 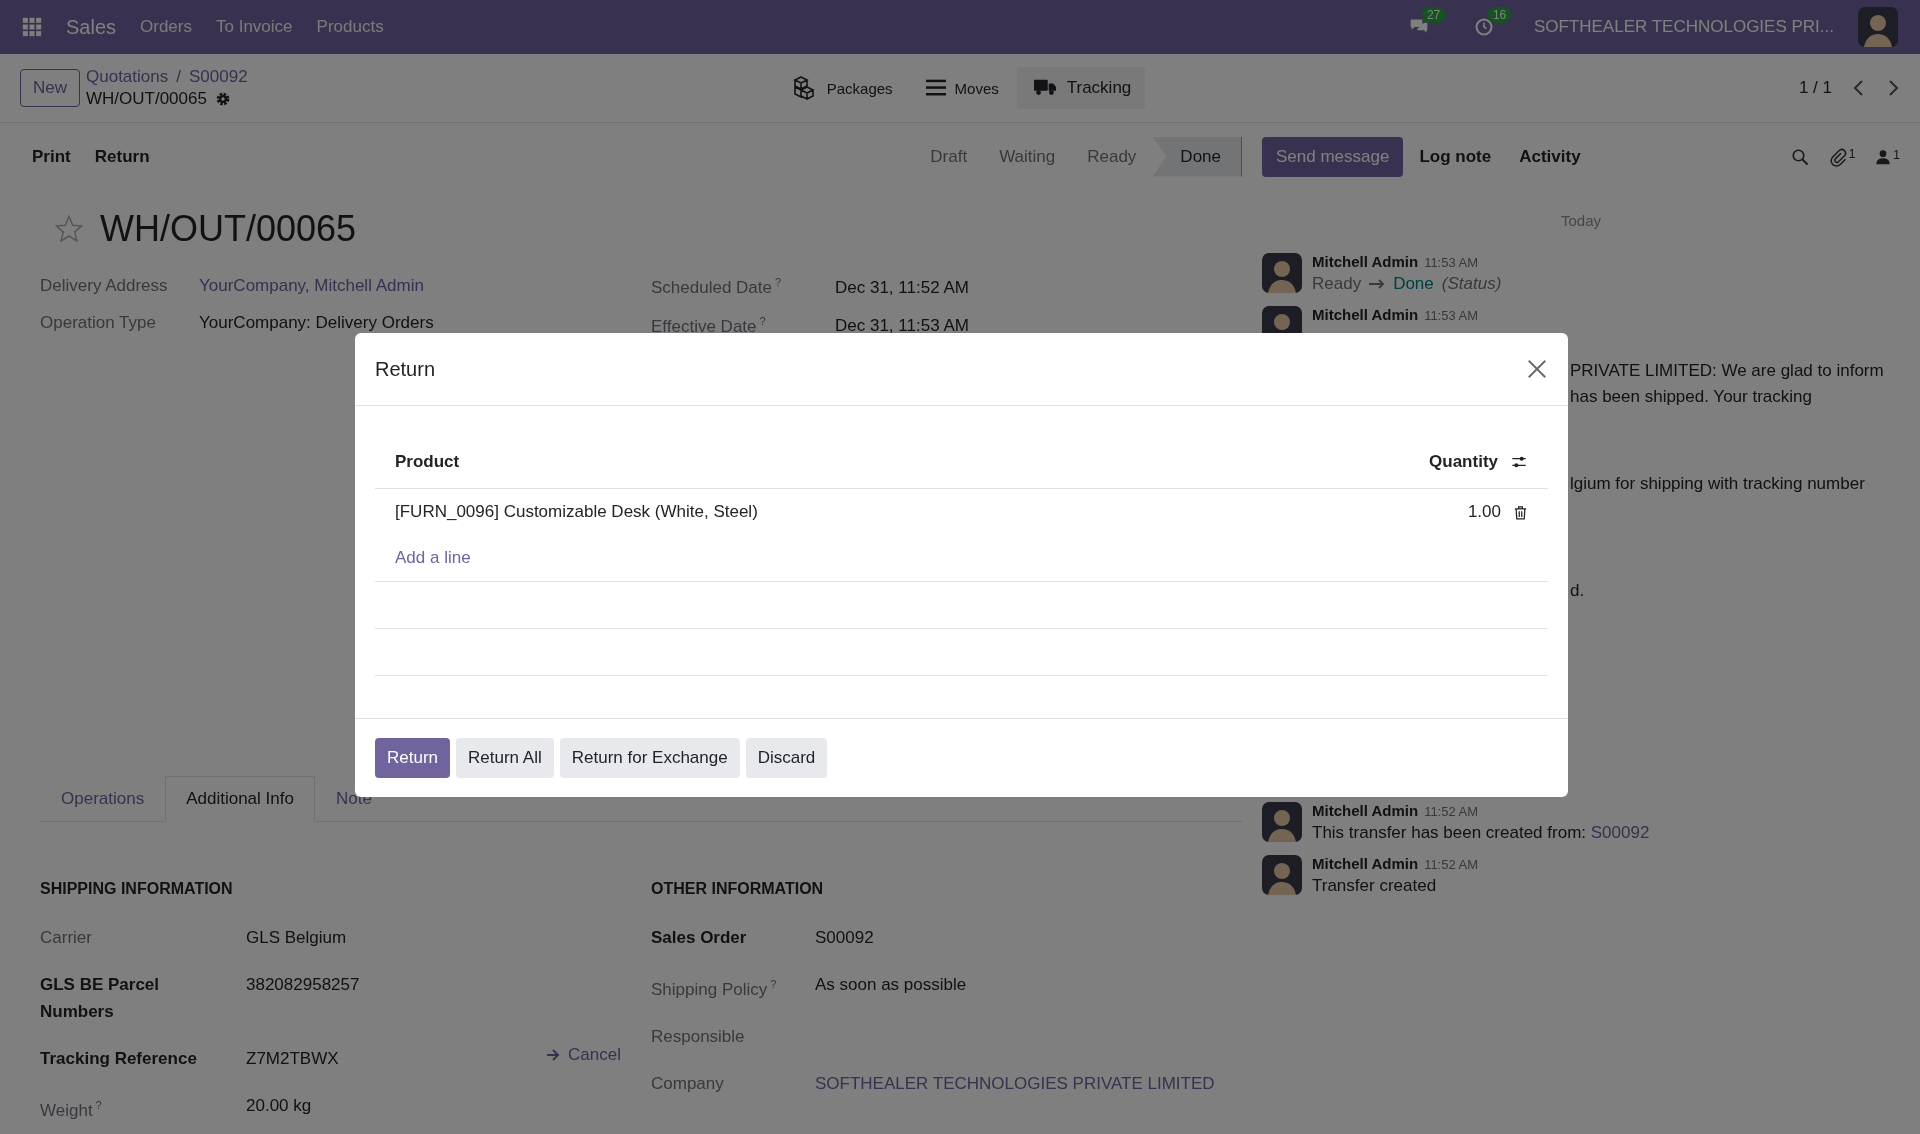 I want to click on add-line-link: Add a line, so click(x=433, y=558).